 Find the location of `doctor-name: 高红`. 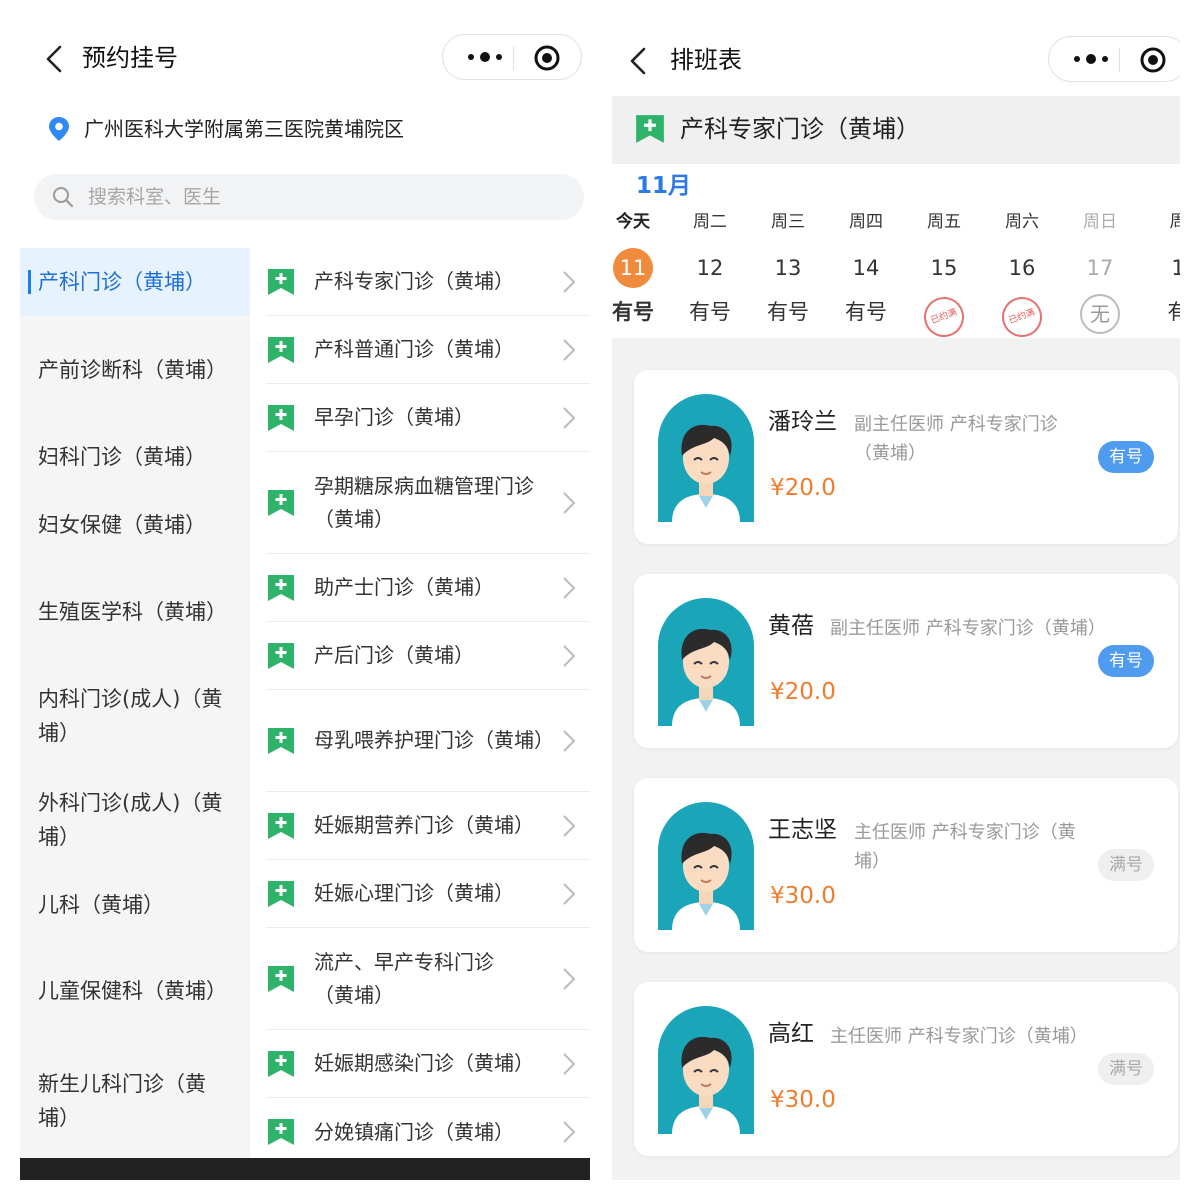

doctor-name: 高红 is located at coordinates (791, 1034).